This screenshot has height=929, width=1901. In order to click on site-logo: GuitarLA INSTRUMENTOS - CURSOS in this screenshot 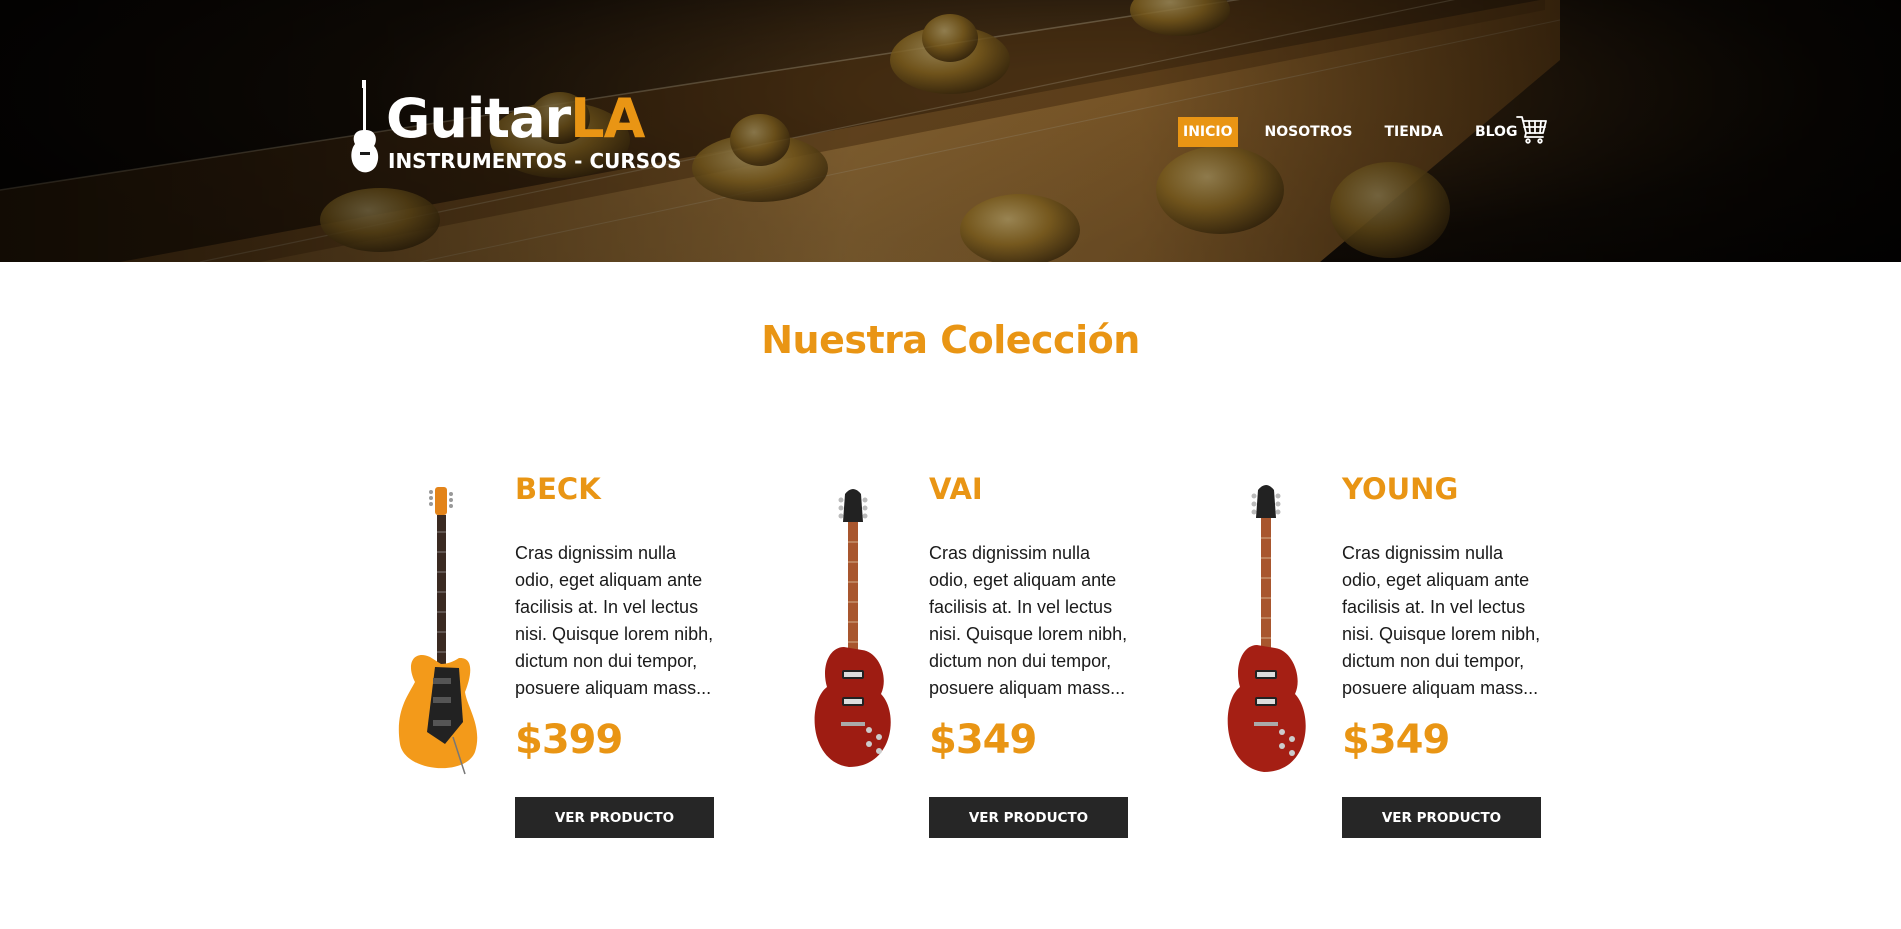, I will do `click(516, 130)`.